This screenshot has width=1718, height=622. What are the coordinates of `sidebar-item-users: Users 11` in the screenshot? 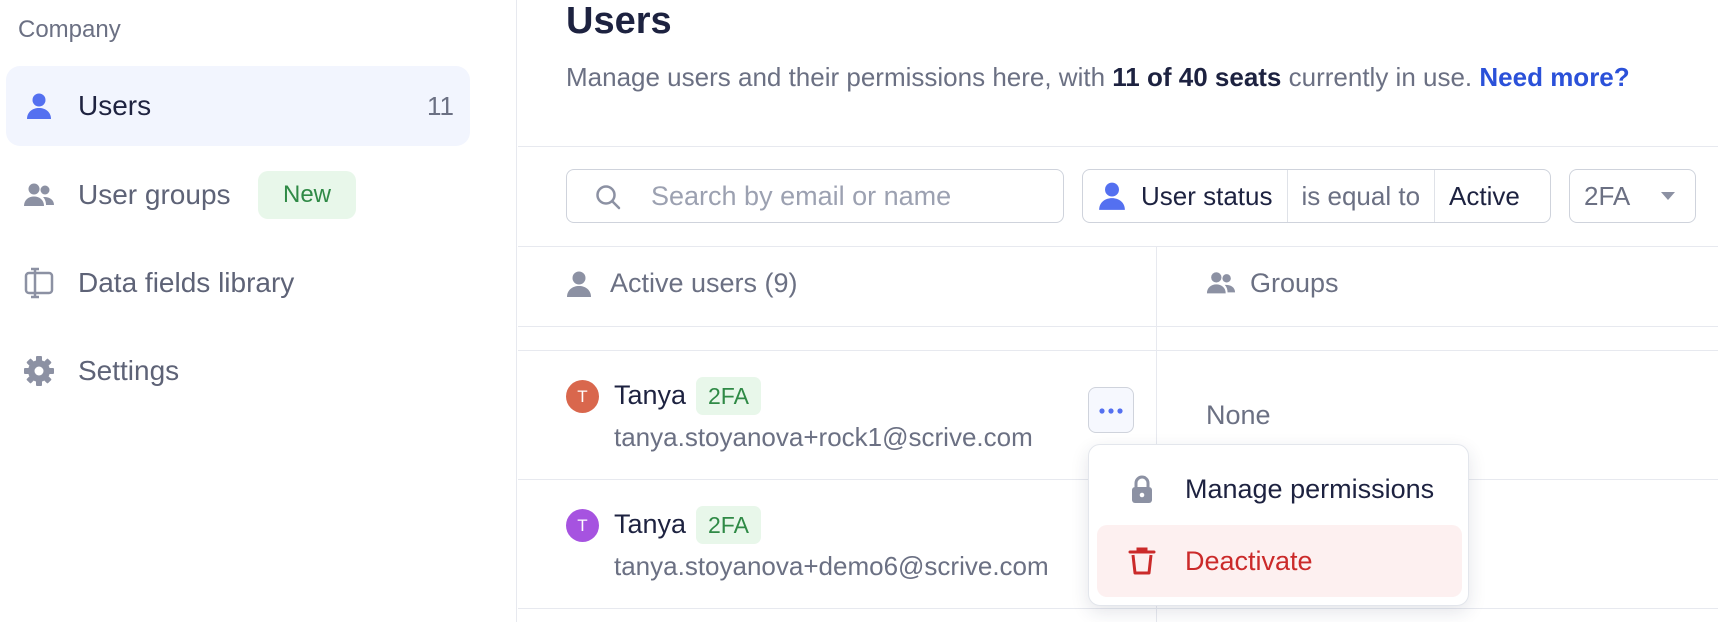 It's located at (238, 106).